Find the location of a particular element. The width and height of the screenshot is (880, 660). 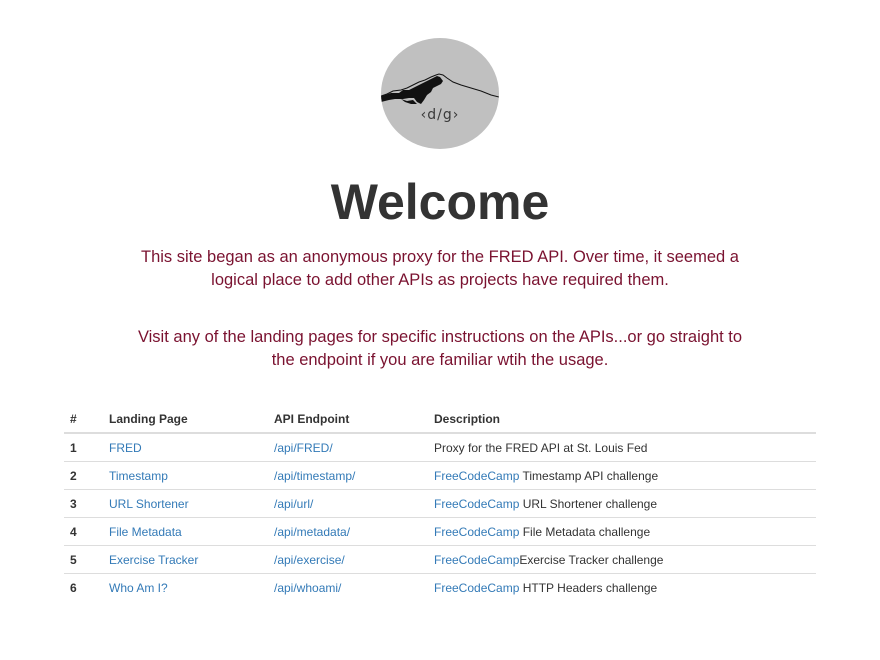

description-cell: Proxy for the FRED API at St. Louis Fed is located at coordinates (622, 447).